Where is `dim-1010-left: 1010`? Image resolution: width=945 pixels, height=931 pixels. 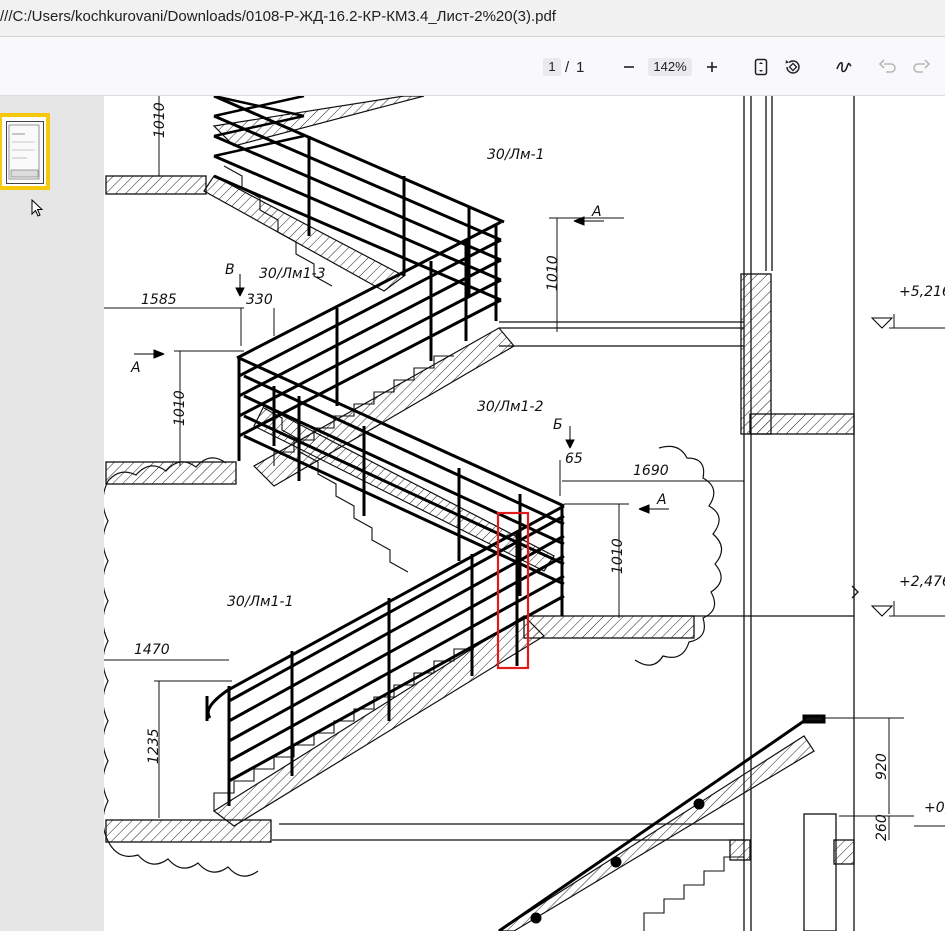
dim-1010-left: 1010 is located at coordinates (180, 408).